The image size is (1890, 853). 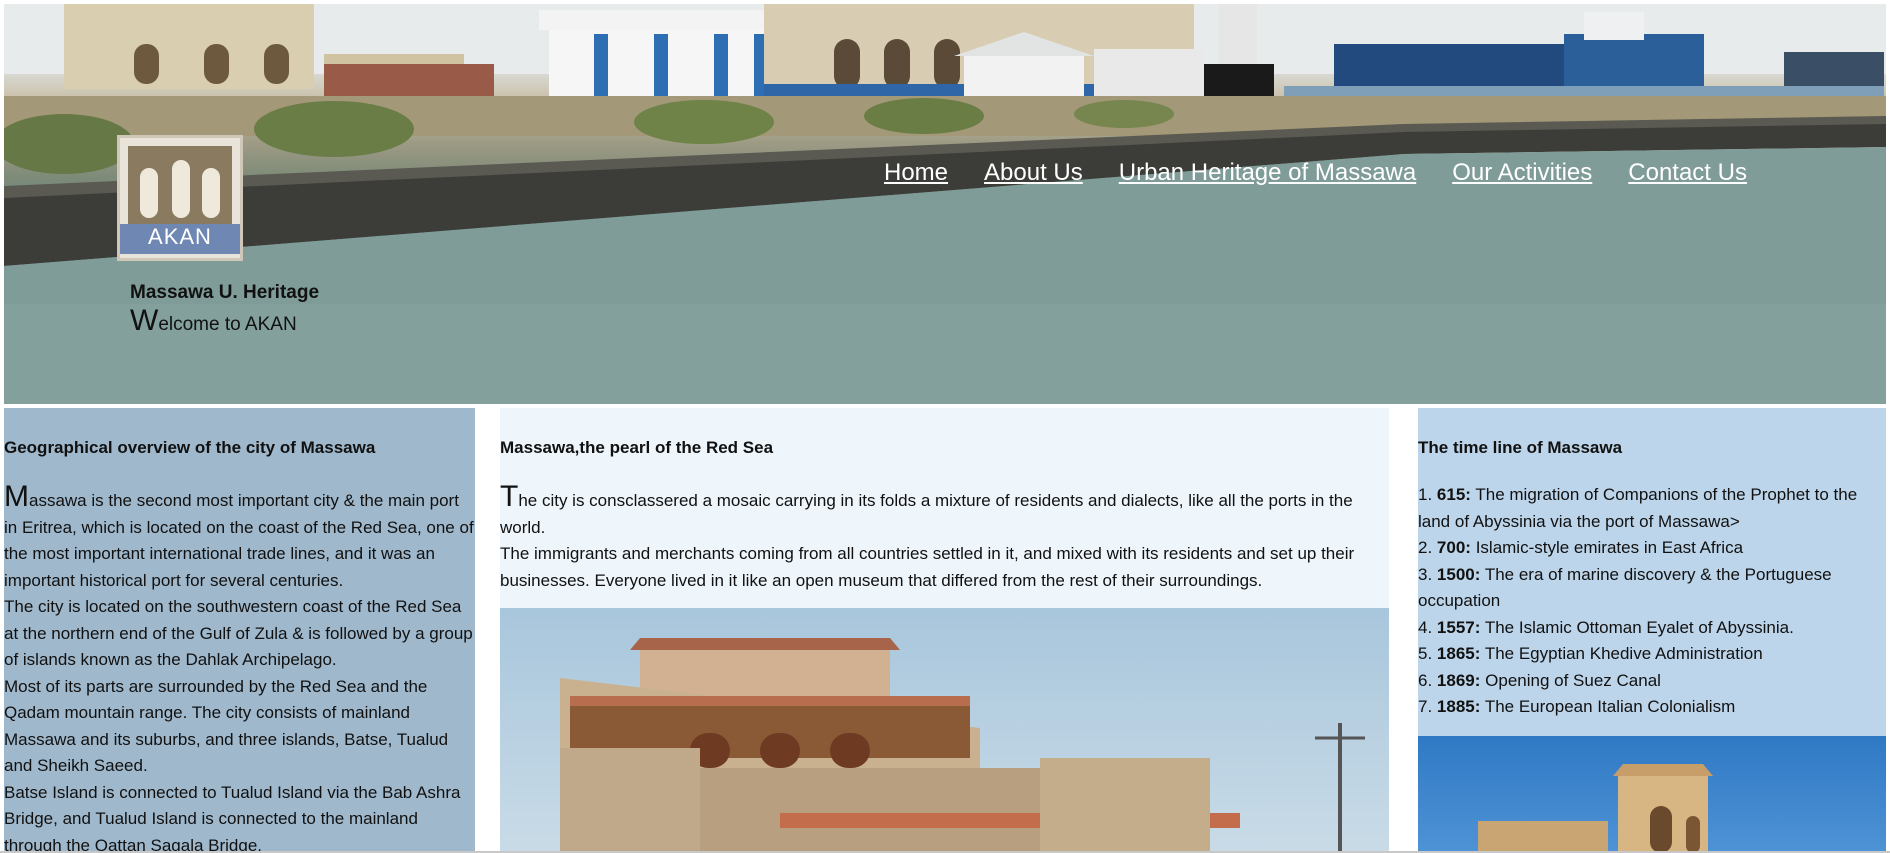 What do you see at coordinates (1573, 680) in the screenshot?
I see `timeline-text: Opening of Suez Canal` at bounding box center [1573, 680].